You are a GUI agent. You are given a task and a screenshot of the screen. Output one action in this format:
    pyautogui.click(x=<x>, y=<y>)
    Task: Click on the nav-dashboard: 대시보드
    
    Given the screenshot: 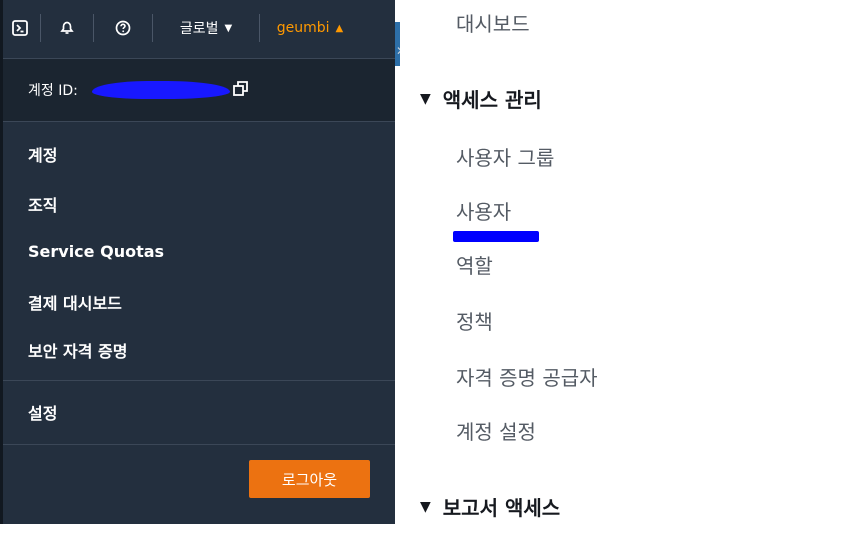 What is the action you would take?
    pyautogui.click(x=493, y=22)
    